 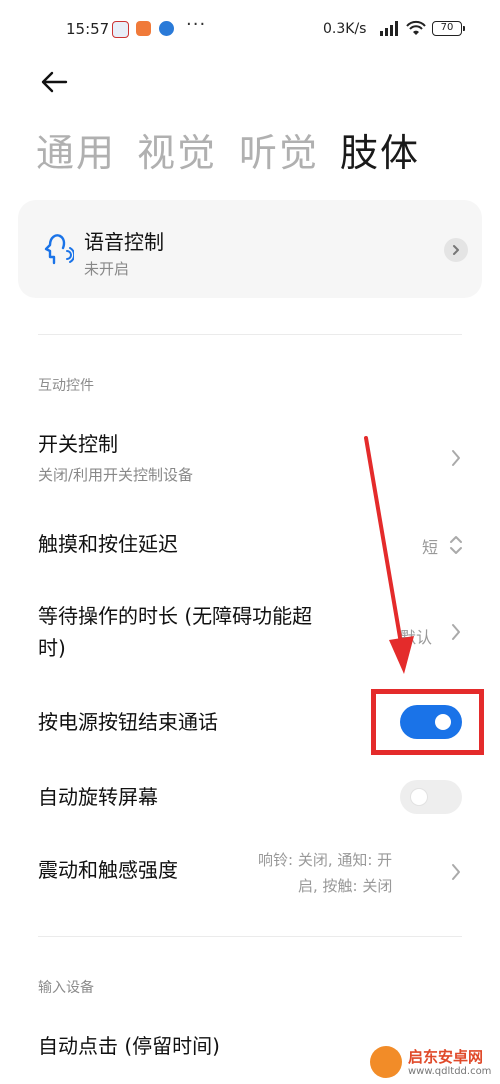 What do you see at coordinates (431, 797) in the screenshot?
I see `auto-rotate-toggle` at bounding box center [431, 797].